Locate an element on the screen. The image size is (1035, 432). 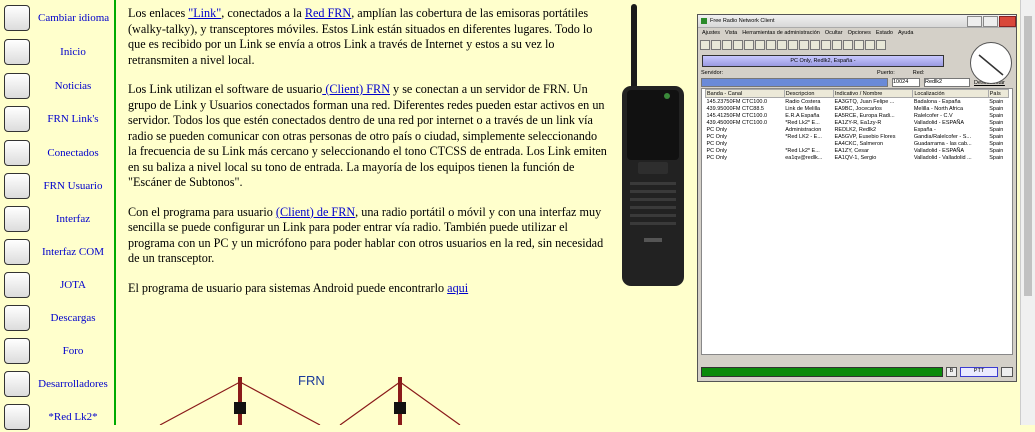
client-menu-item: Vista is located at coordinates (731, 33).